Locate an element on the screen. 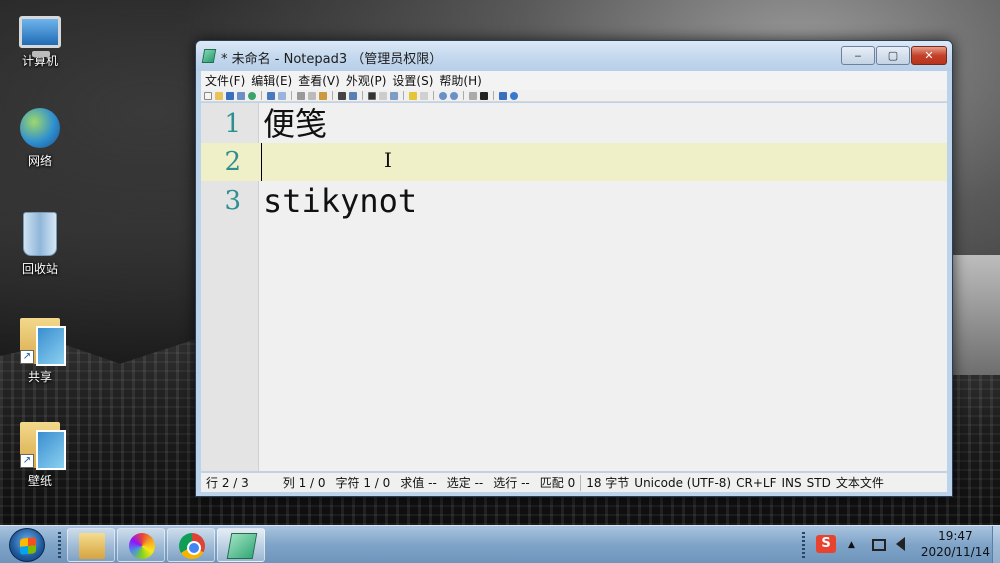 The width and height of the screenshot is (1000, 563). desktop-icon-network: 网络 is located at coordinates (40, 138).